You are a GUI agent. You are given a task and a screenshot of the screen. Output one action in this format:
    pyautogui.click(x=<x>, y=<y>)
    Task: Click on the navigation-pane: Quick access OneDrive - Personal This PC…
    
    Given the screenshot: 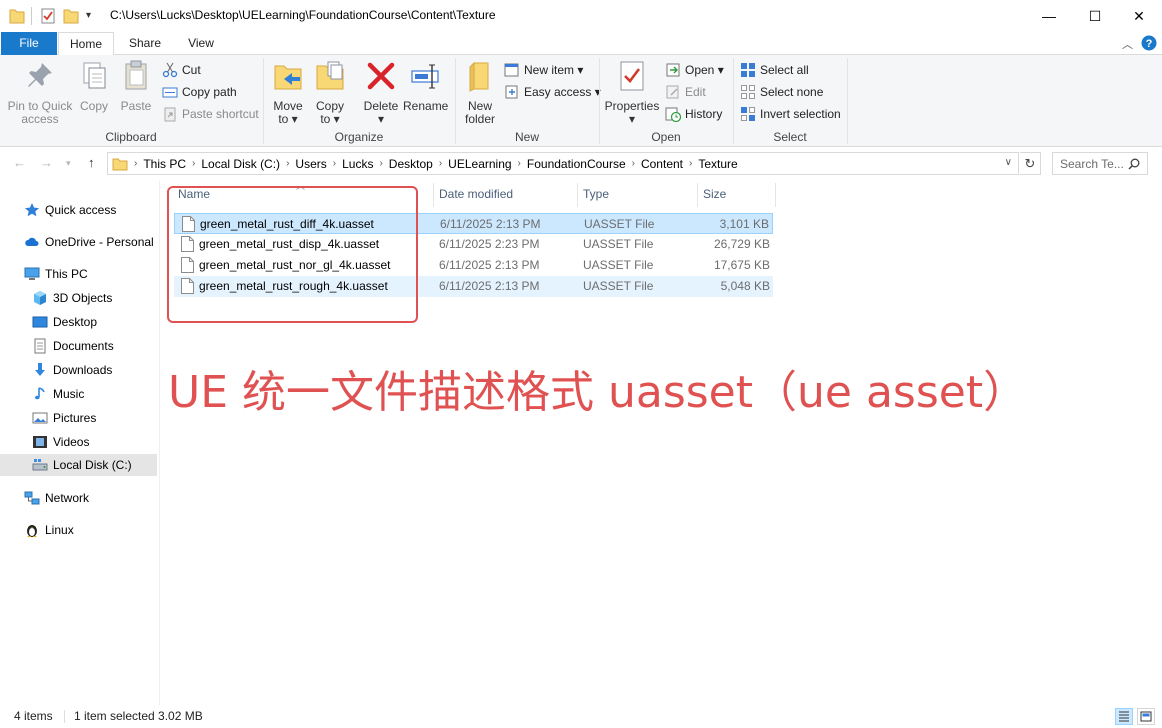 What is the action you would take?
    pyautogui.click(x=80, y=443)
    